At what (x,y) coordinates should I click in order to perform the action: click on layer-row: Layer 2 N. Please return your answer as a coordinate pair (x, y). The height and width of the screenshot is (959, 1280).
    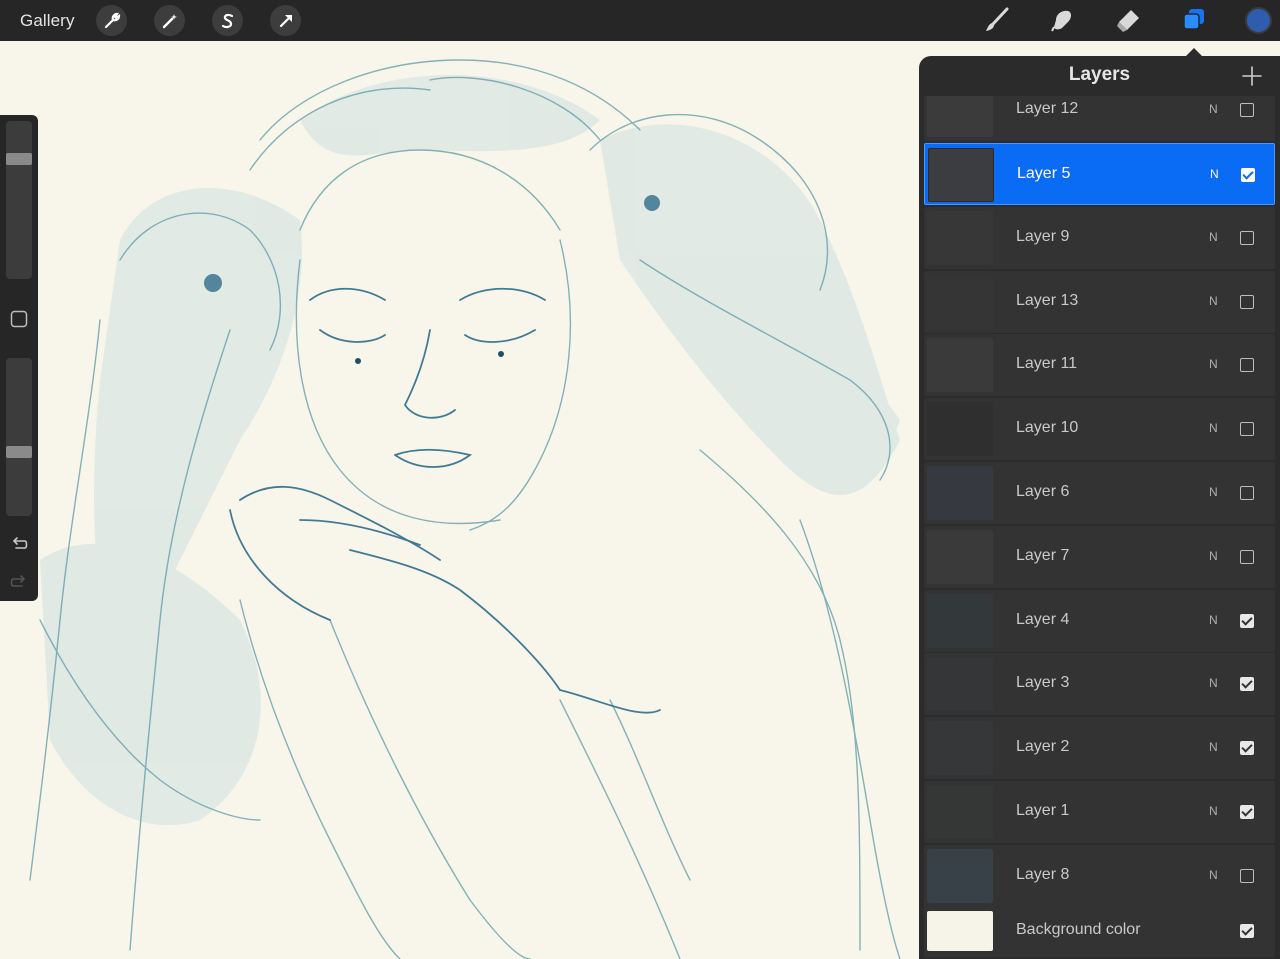
    Looking at the image, I should click on (1099, 748).